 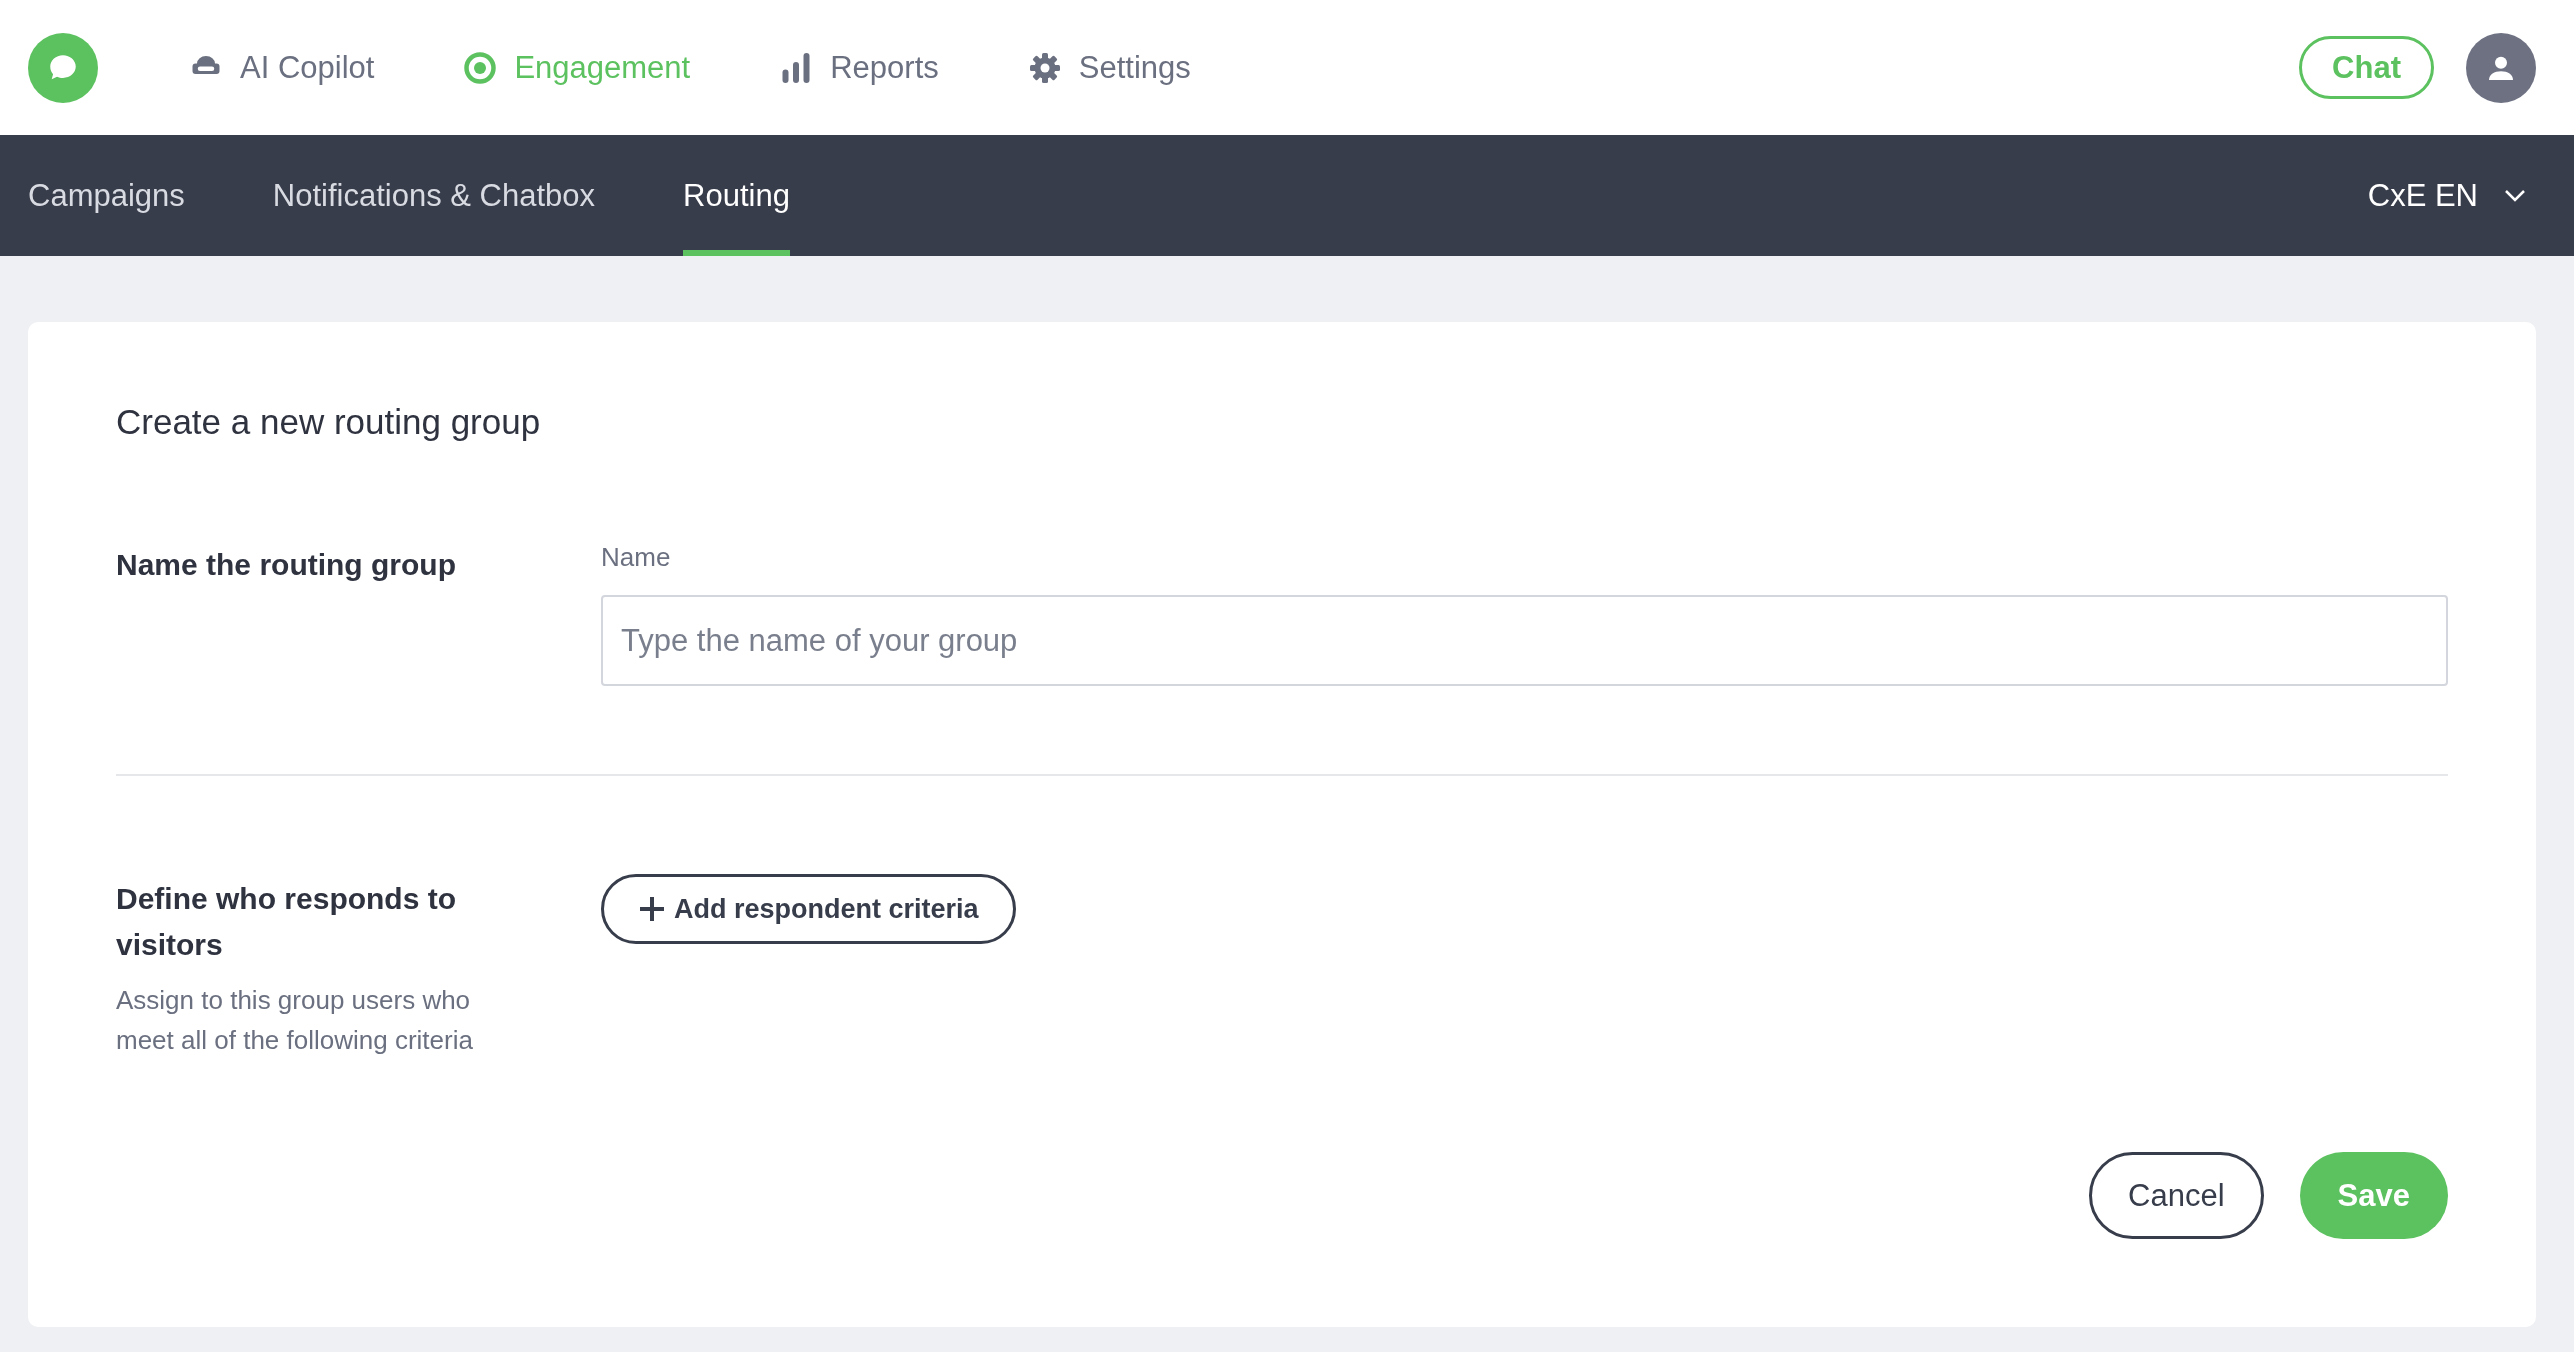 I want to click on add-criteria-button: Add respondent criteria, so click(x=808, y=909).